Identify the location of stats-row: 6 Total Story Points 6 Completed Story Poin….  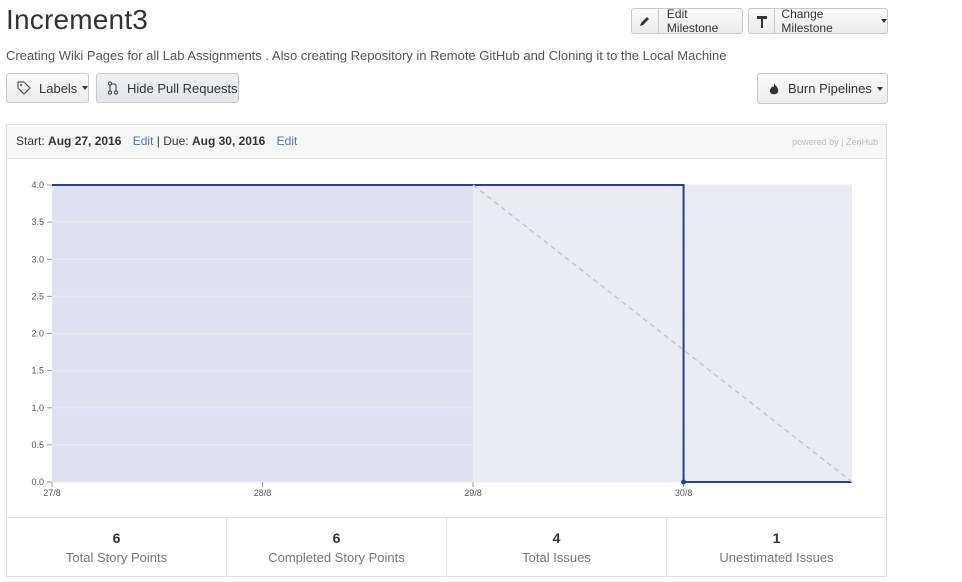
(446, 547).